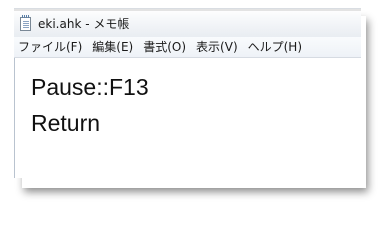  I want to click on notepad-icon, so click(25, 23).